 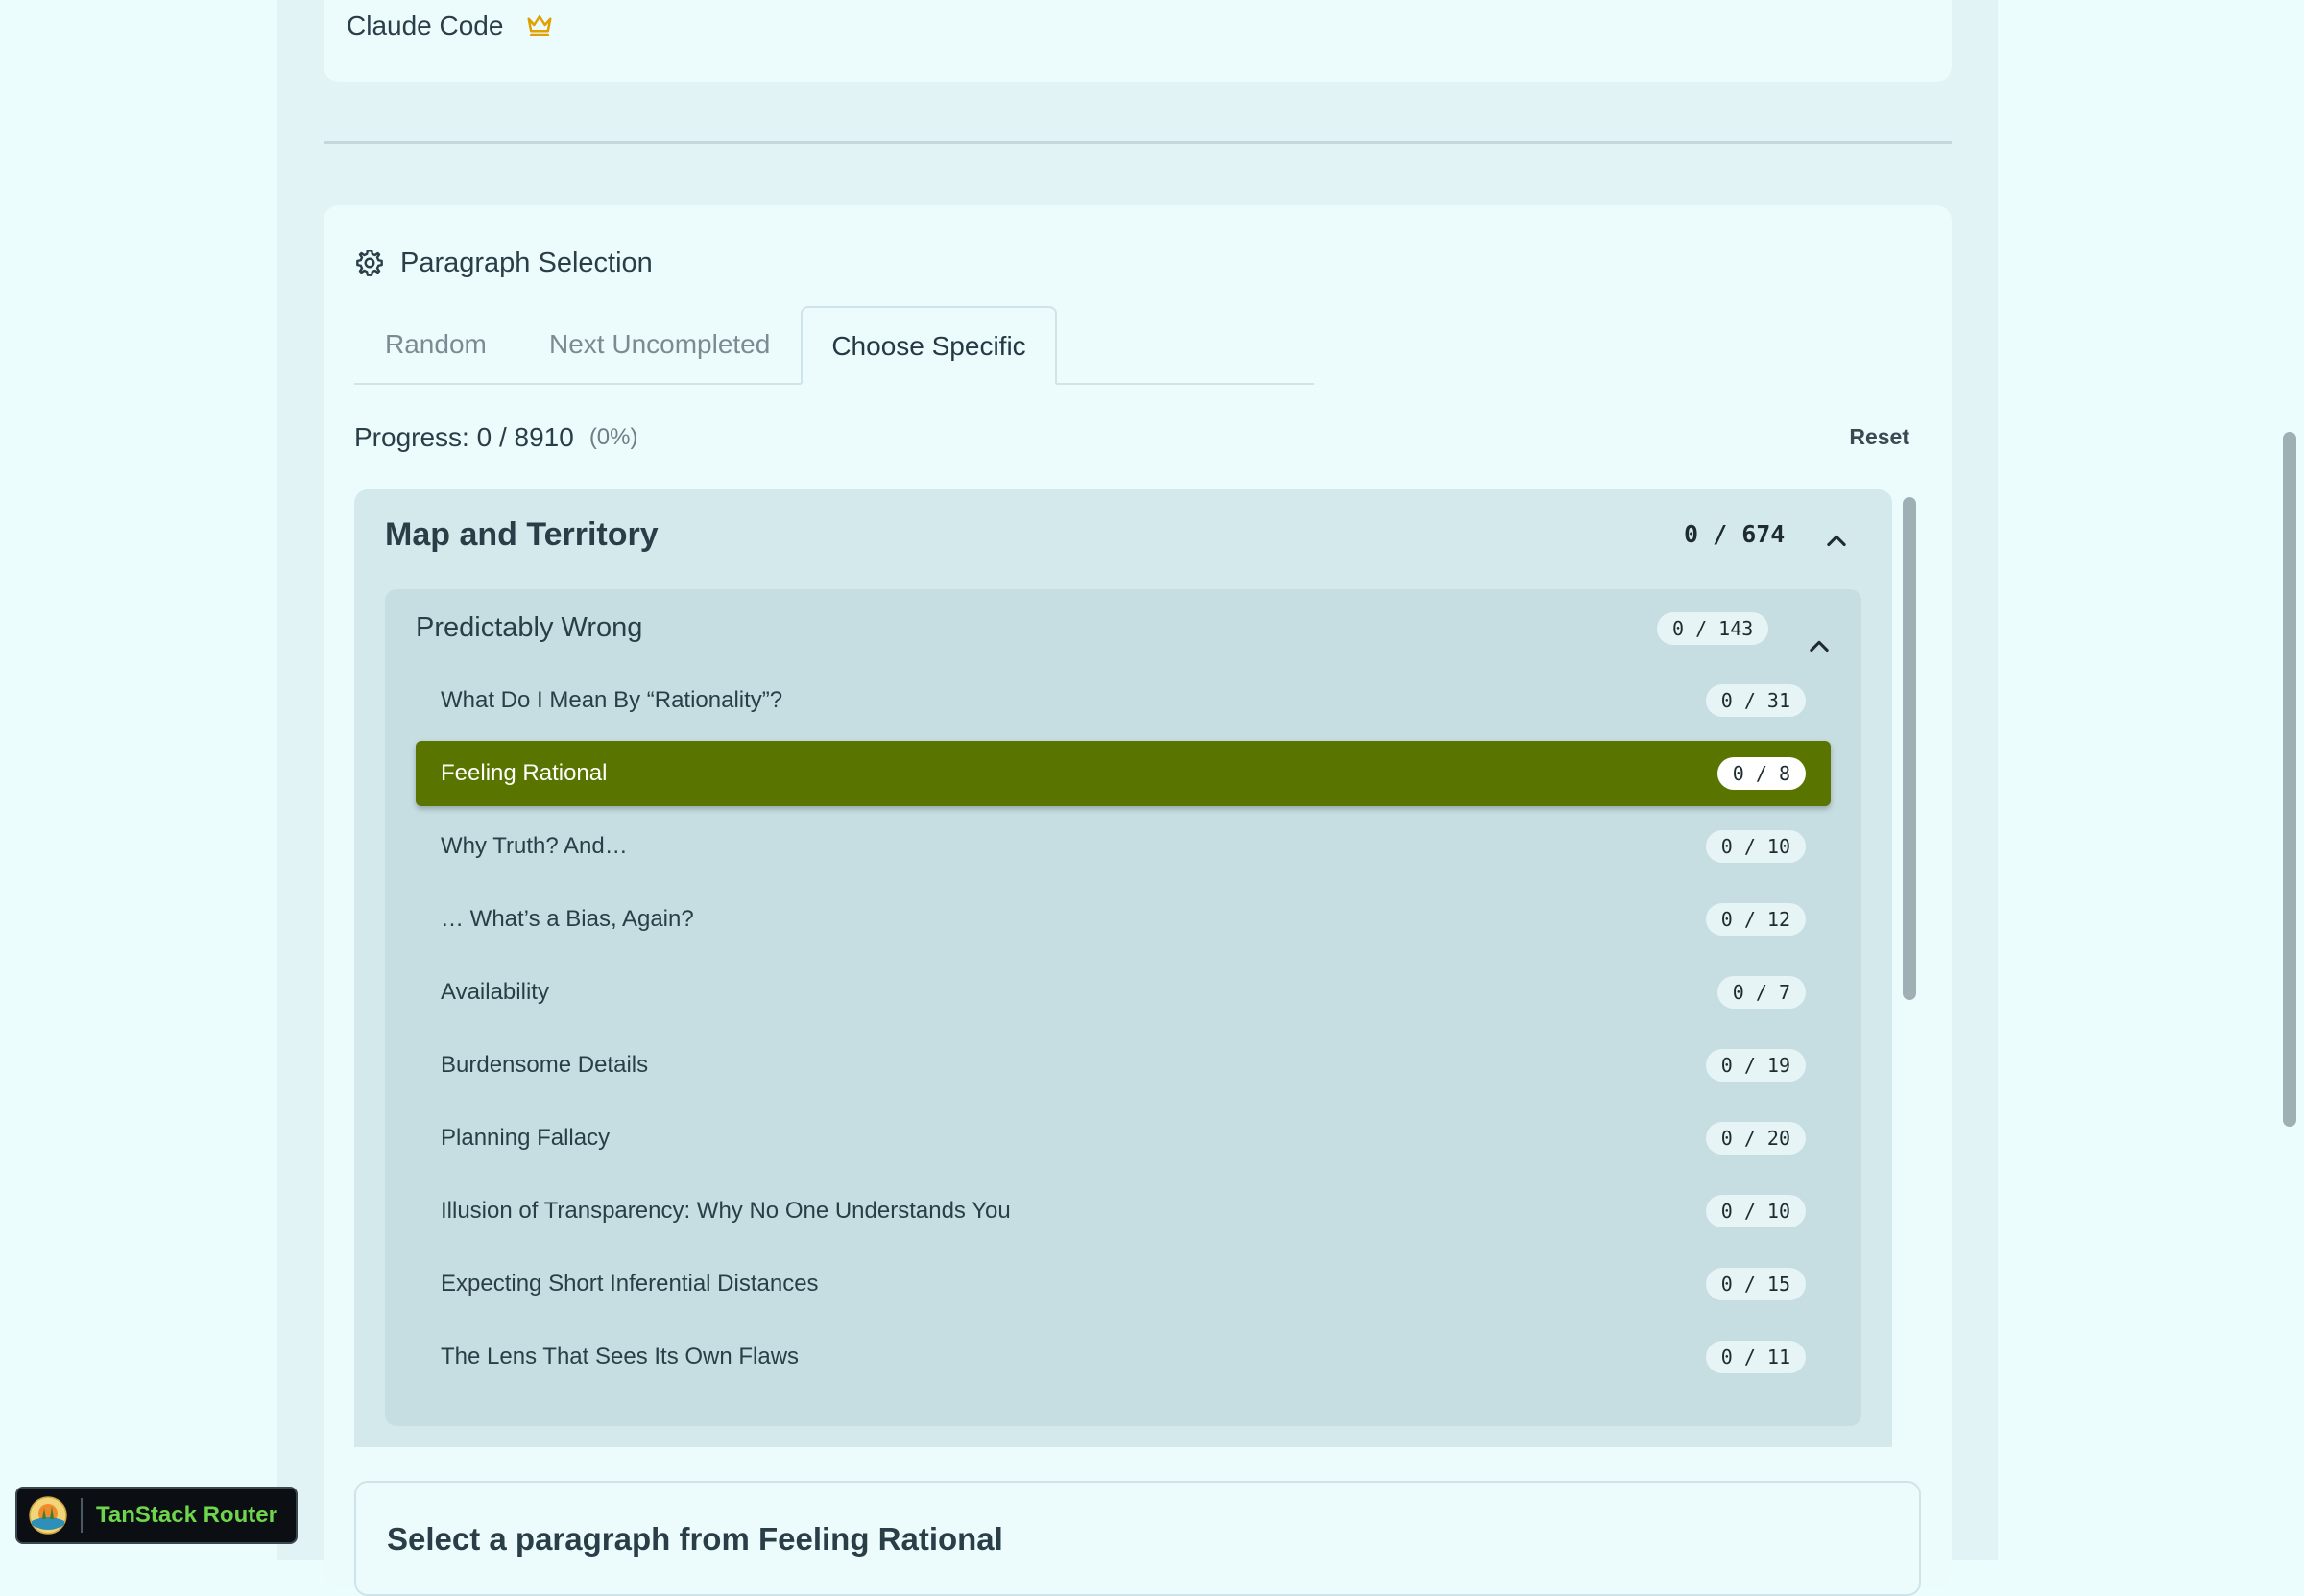 I want to click on post-title: Availability, so click(x=495, y=992).